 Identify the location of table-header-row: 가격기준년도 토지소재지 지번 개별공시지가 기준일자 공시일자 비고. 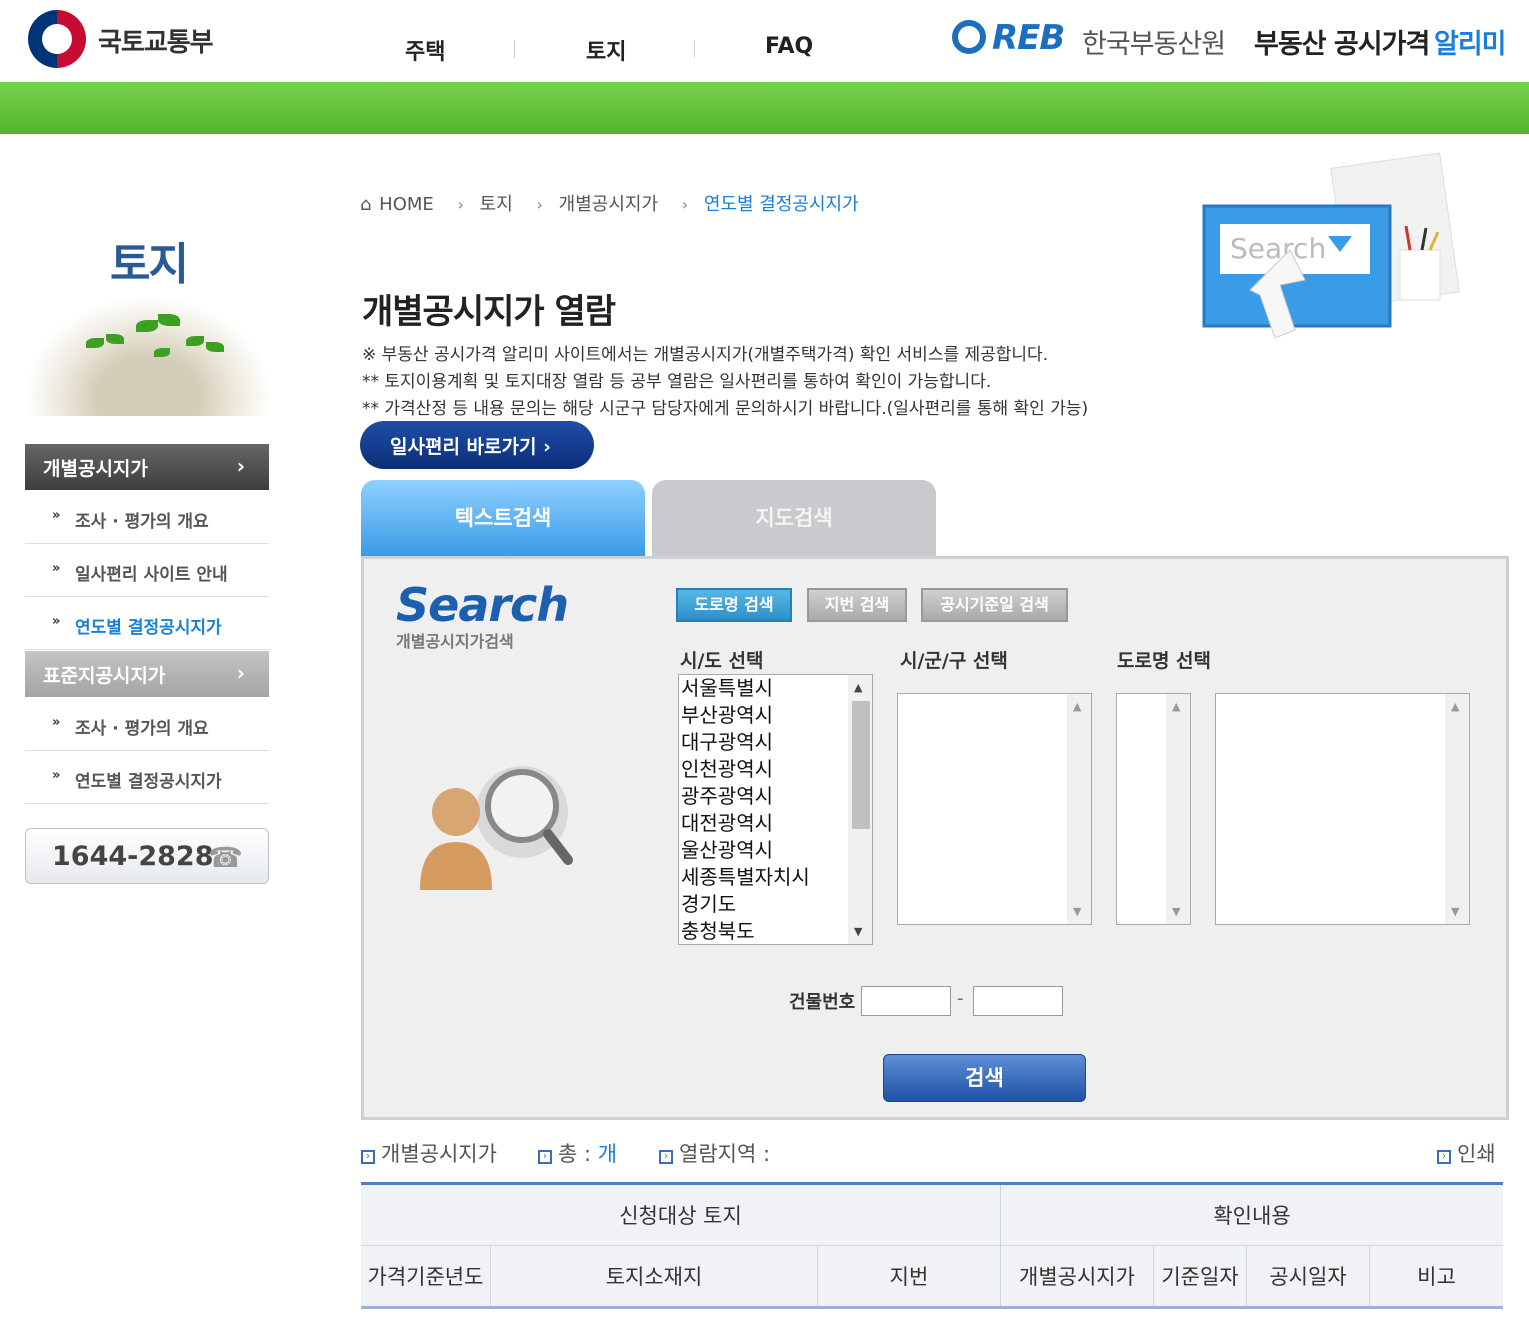
(932, 1276).